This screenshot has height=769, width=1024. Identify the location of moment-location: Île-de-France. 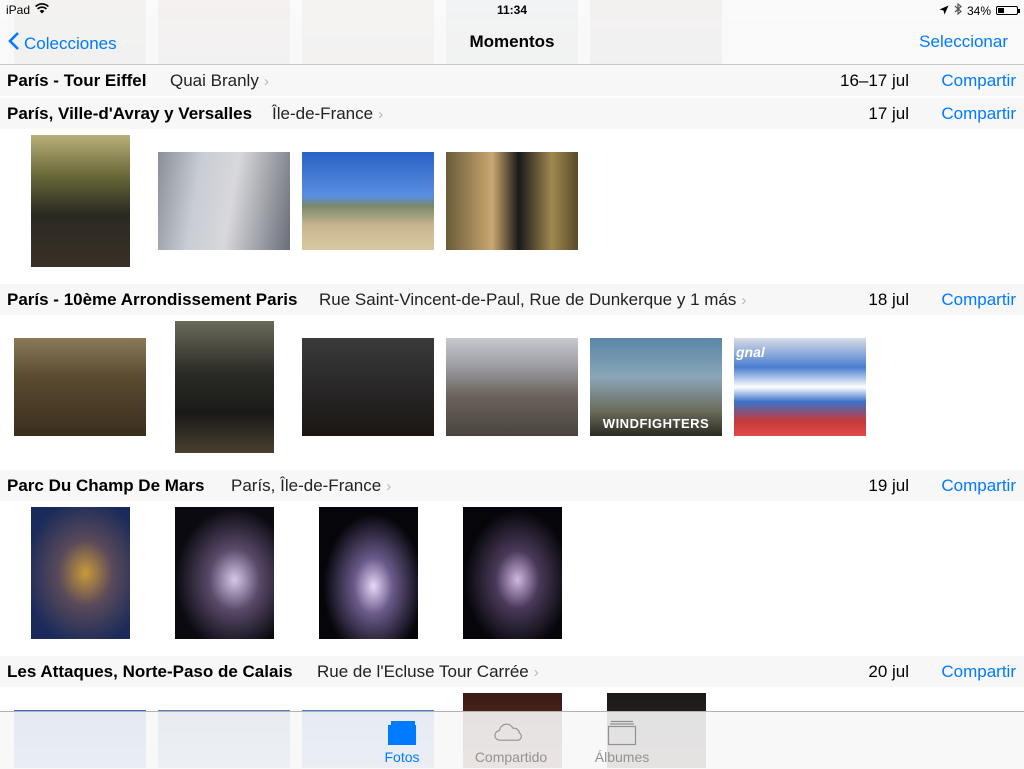
(323, 113).